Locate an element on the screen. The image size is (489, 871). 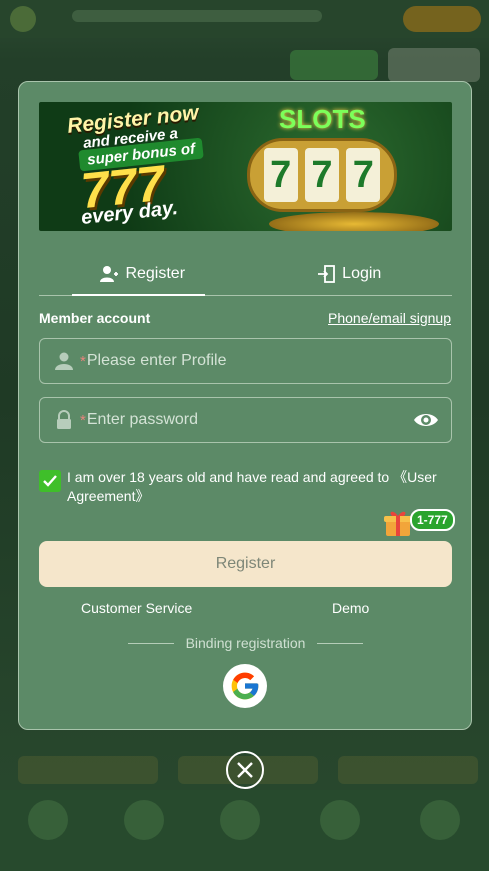
customer-service-link: Customer Service is located at coordinates (136, 608).